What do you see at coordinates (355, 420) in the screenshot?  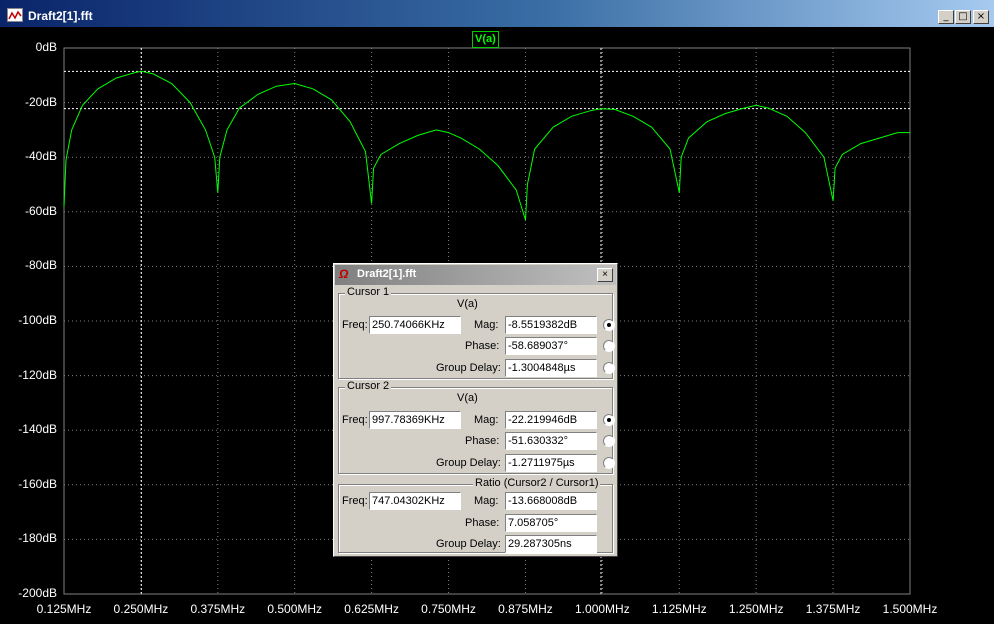 I see `cursor2-freq-label: Freq:` at bounding box center [355, 420].